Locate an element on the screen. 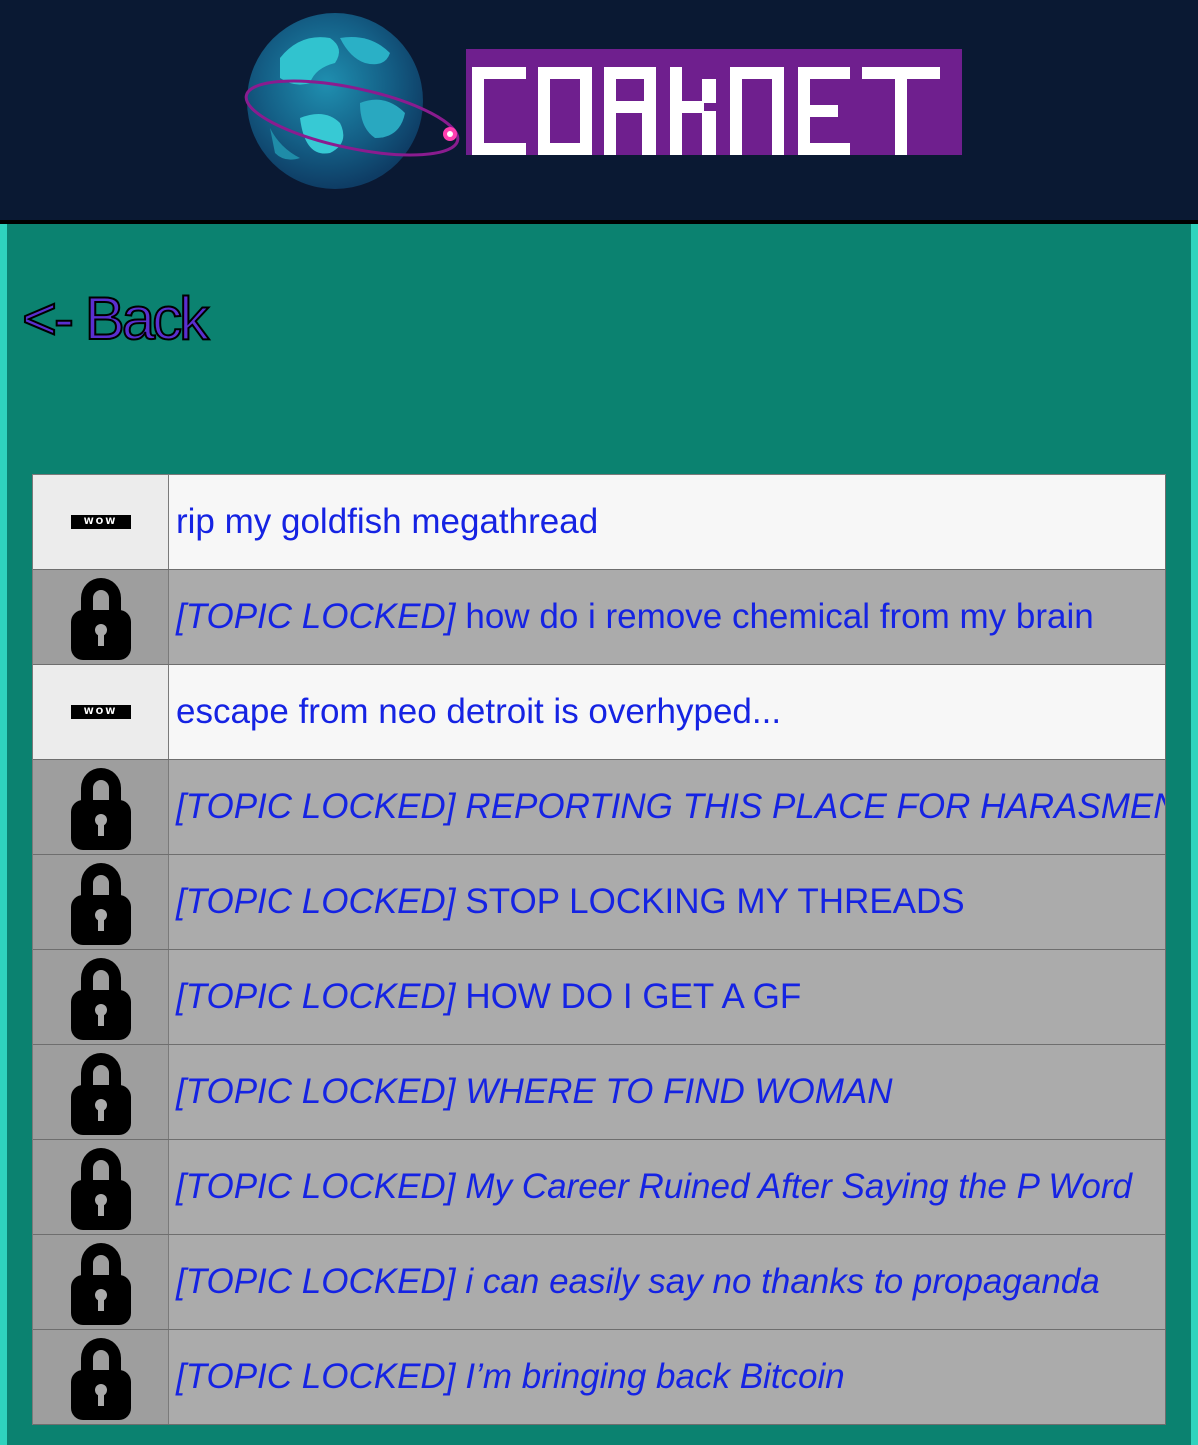  thread-title-link: [TOPIC LOCKED] WHERE TO FIND WOMAN is located at coordinates (667, 1092).